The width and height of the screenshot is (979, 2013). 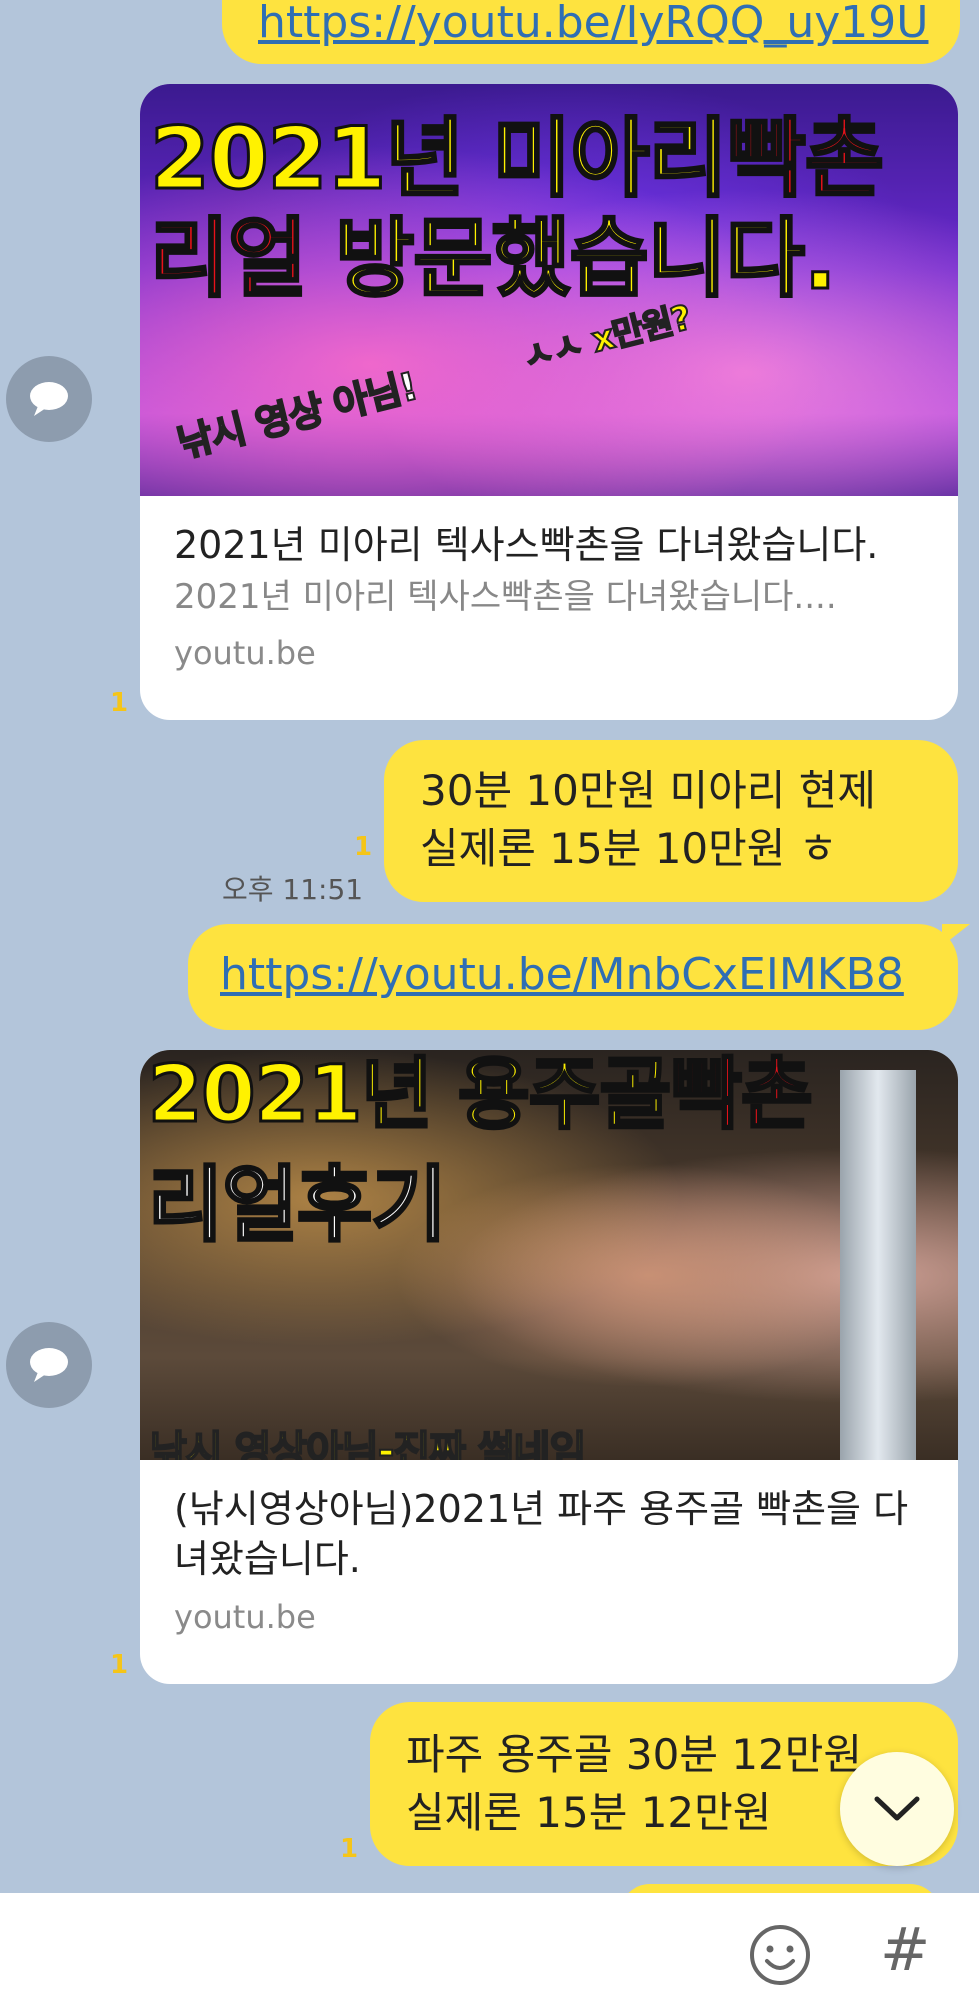 I want to click on thumb2-title-line1: 2021년 용주골빡촌, so click(x=480, y=1096).